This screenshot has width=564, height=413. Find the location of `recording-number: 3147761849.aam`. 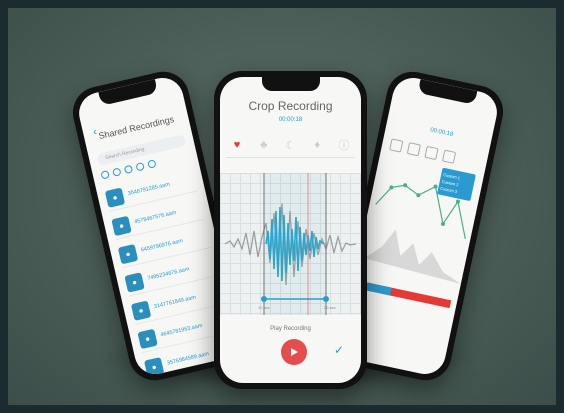

recording-number: 3147761849.aam is located at coordinates (175, 302).